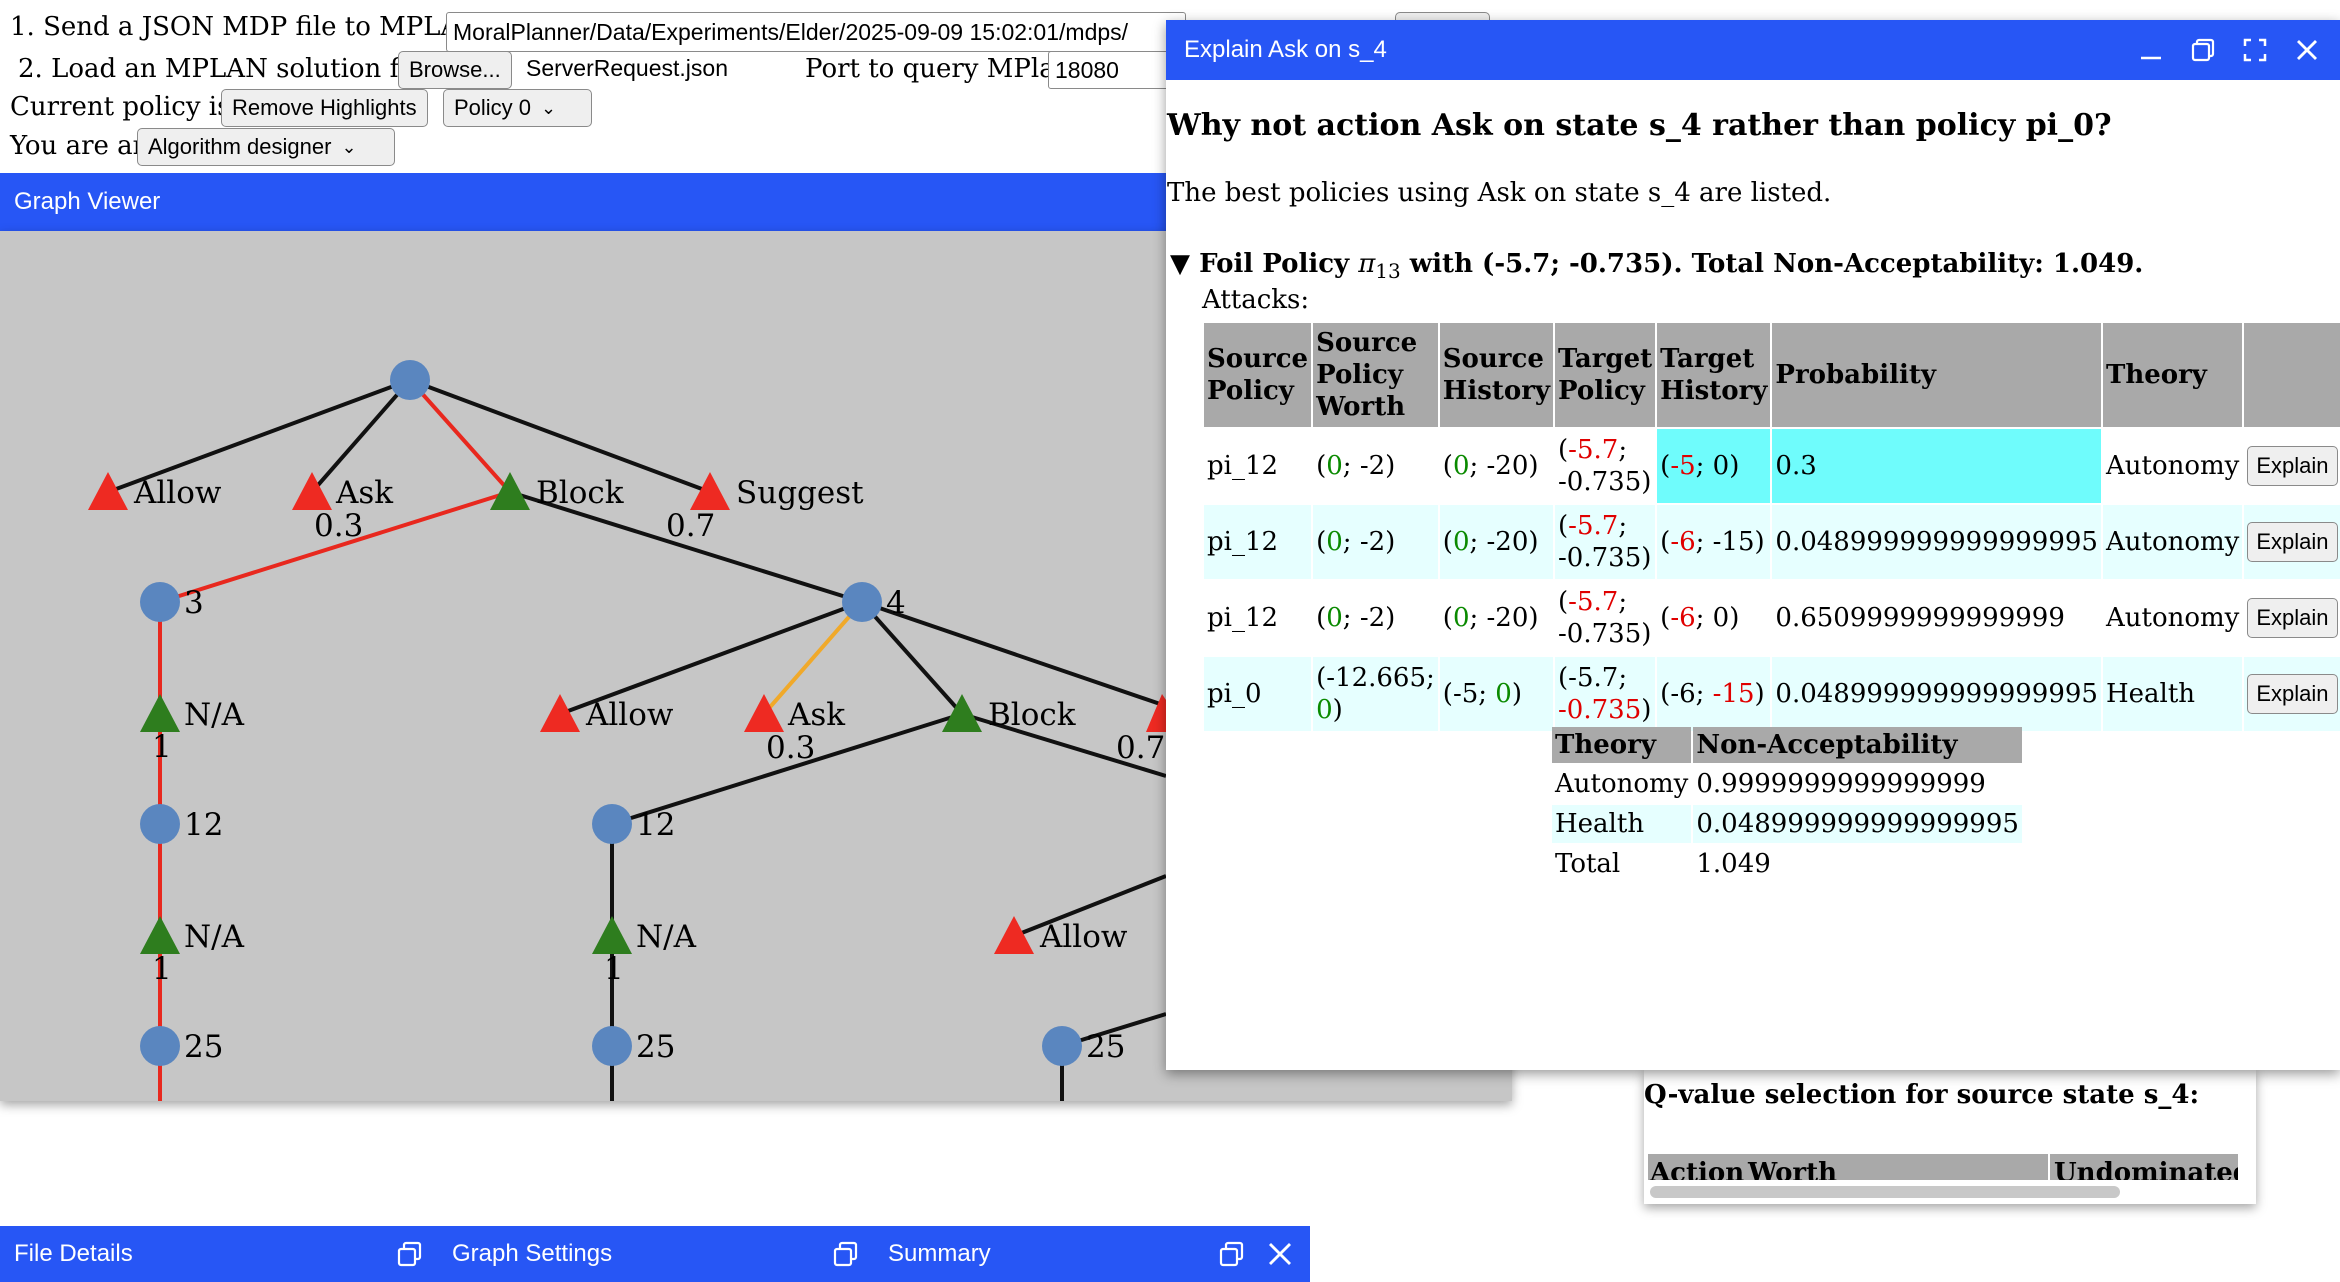 This screenshot has height=1282, width=2340. Describe the element at coordinates (943, 69) in the screenshot. I see `port-label: Port to query MPlan:` at that location.